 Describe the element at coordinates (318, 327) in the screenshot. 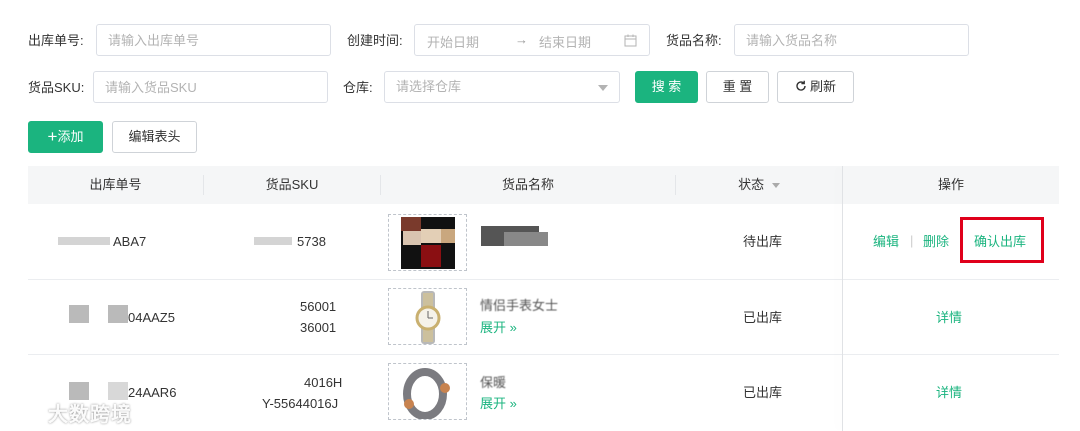

I see `sku-cell: 36001` at that location.